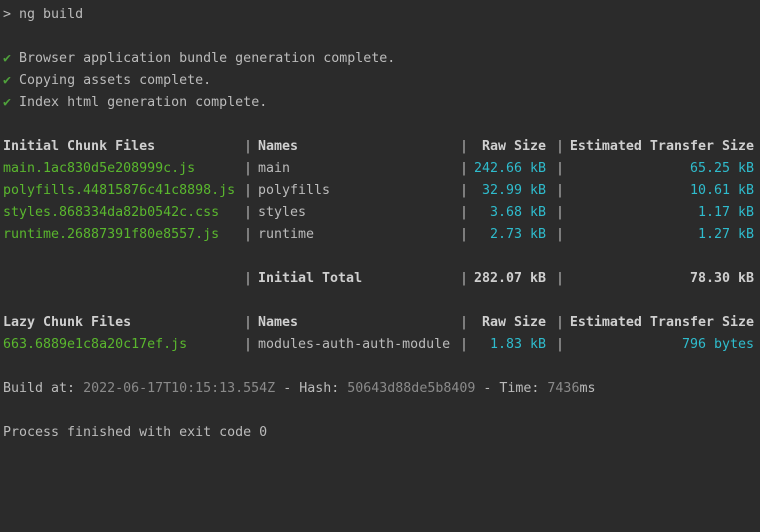  What do you see at coordinates (99, 168) in the screenshot?
I see `chunk-file: main.1ac830d5e208999c.js` at bounding box center [99, 168].